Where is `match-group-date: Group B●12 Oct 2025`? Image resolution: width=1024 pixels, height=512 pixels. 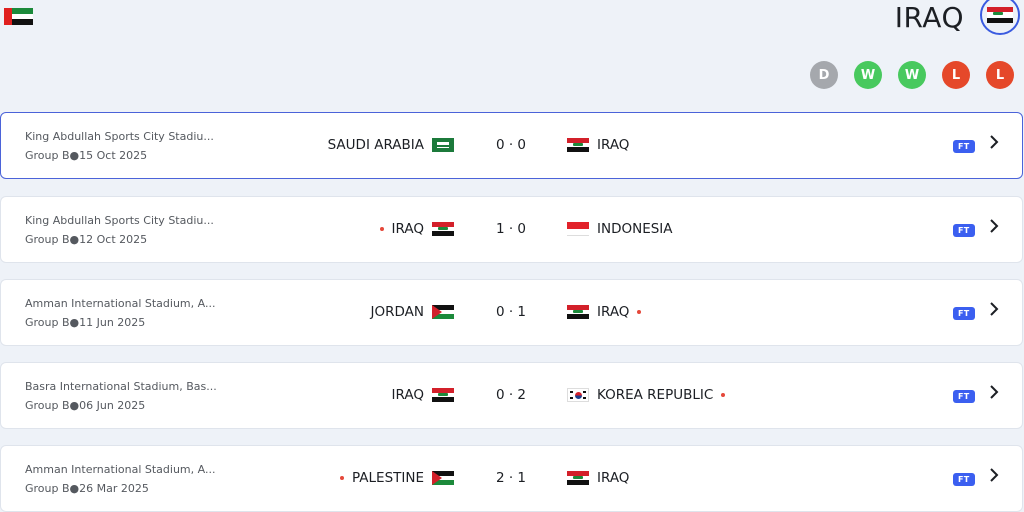 match-group-date: Group B●12 Oct 2025 is located at coordinates (86, 239).